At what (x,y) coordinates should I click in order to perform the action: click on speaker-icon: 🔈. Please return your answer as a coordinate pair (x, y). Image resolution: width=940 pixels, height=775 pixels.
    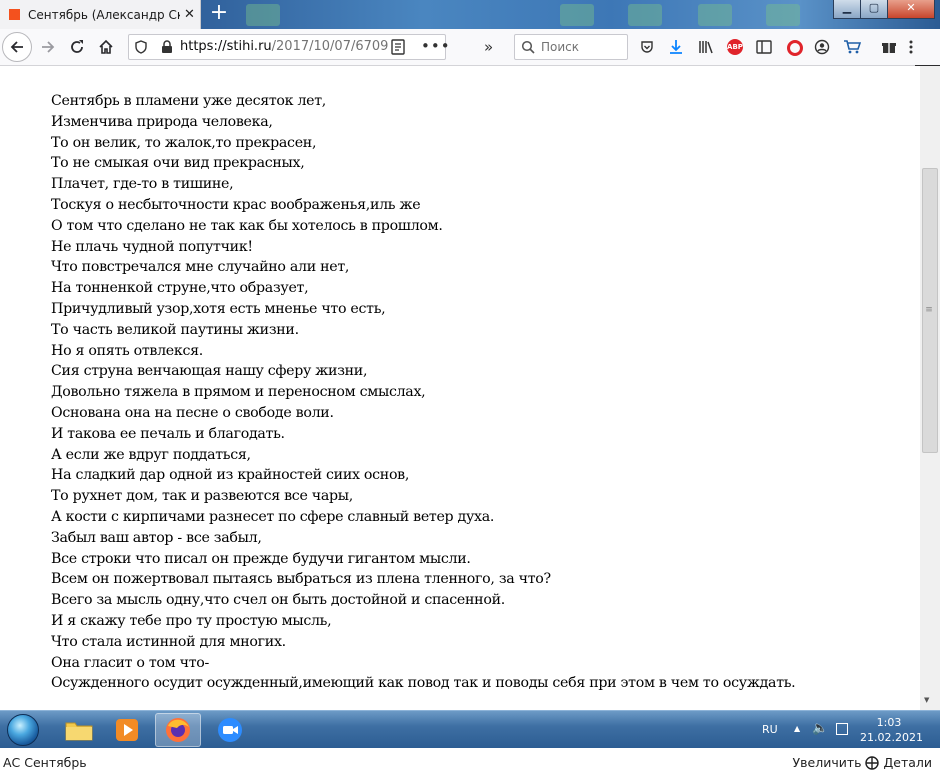
    Looking at the image, I should click on (820, 728).